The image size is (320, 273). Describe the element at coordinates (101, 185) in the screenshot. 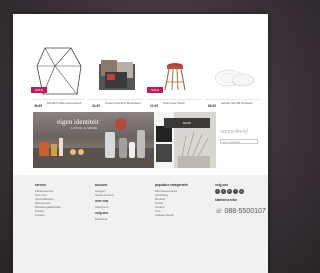

I see `footer-heading: account` at that location.